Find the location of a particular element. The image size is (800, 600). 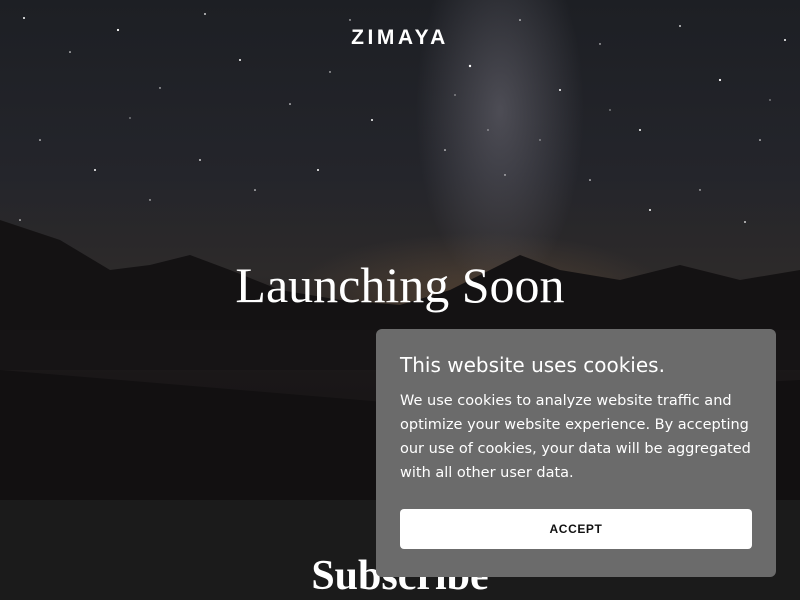

cookie-banner-title: This website uses cookies. is located at coordinates (532, 365).